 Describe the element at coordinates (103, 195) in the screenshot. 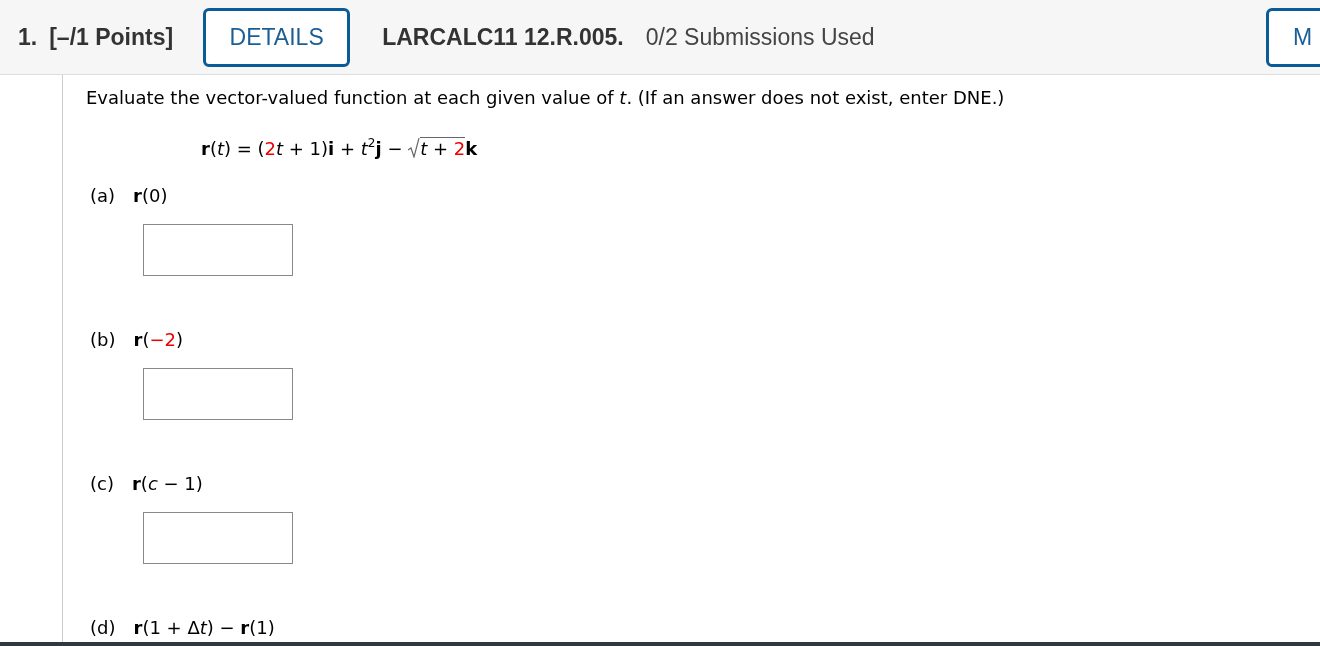

I see `part-label: (a)` at that location.